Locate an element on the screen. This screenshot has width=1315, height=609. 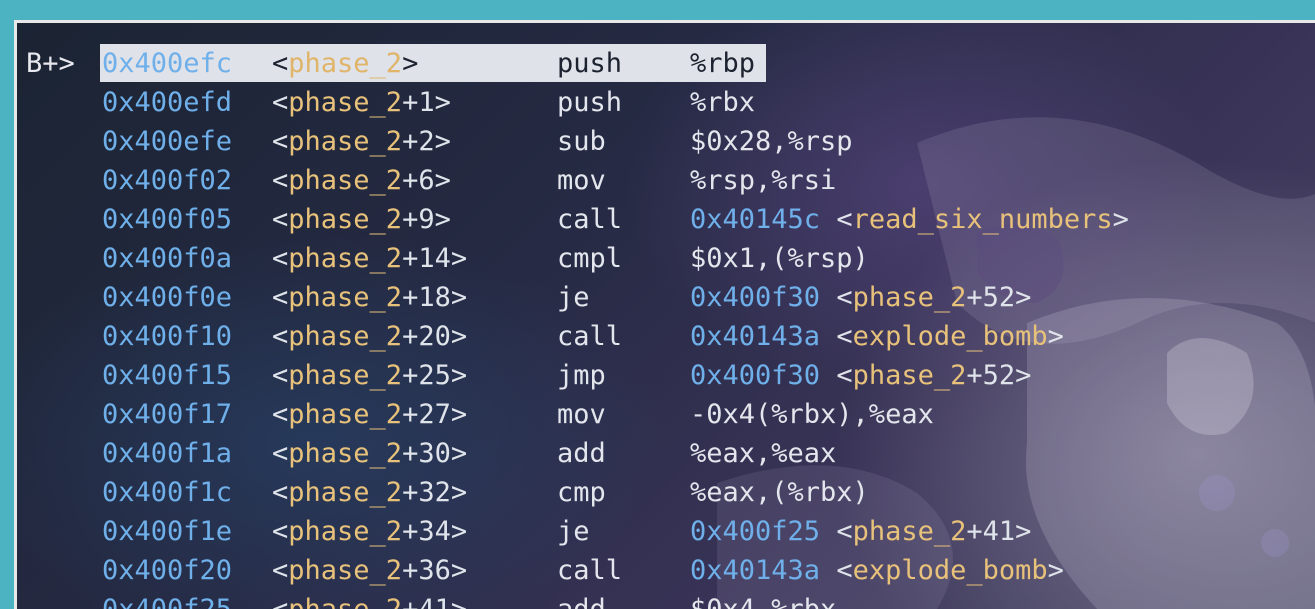
instruction-mnemonic: jmp is located at coordinates (581, 375).